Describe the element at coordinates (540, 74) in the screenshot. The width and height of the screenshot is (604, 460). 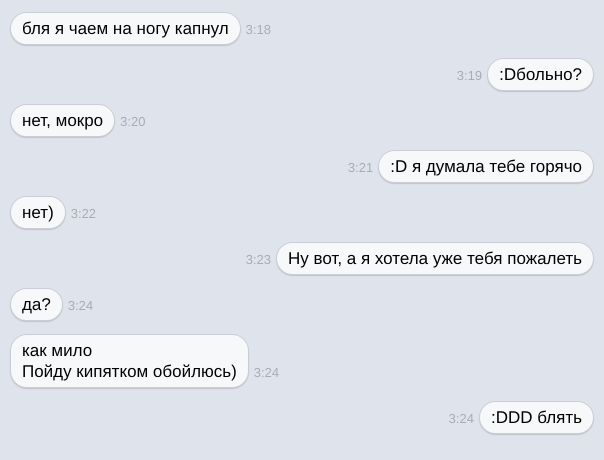
I see `message-bubble: :Dбольно?` at that location.